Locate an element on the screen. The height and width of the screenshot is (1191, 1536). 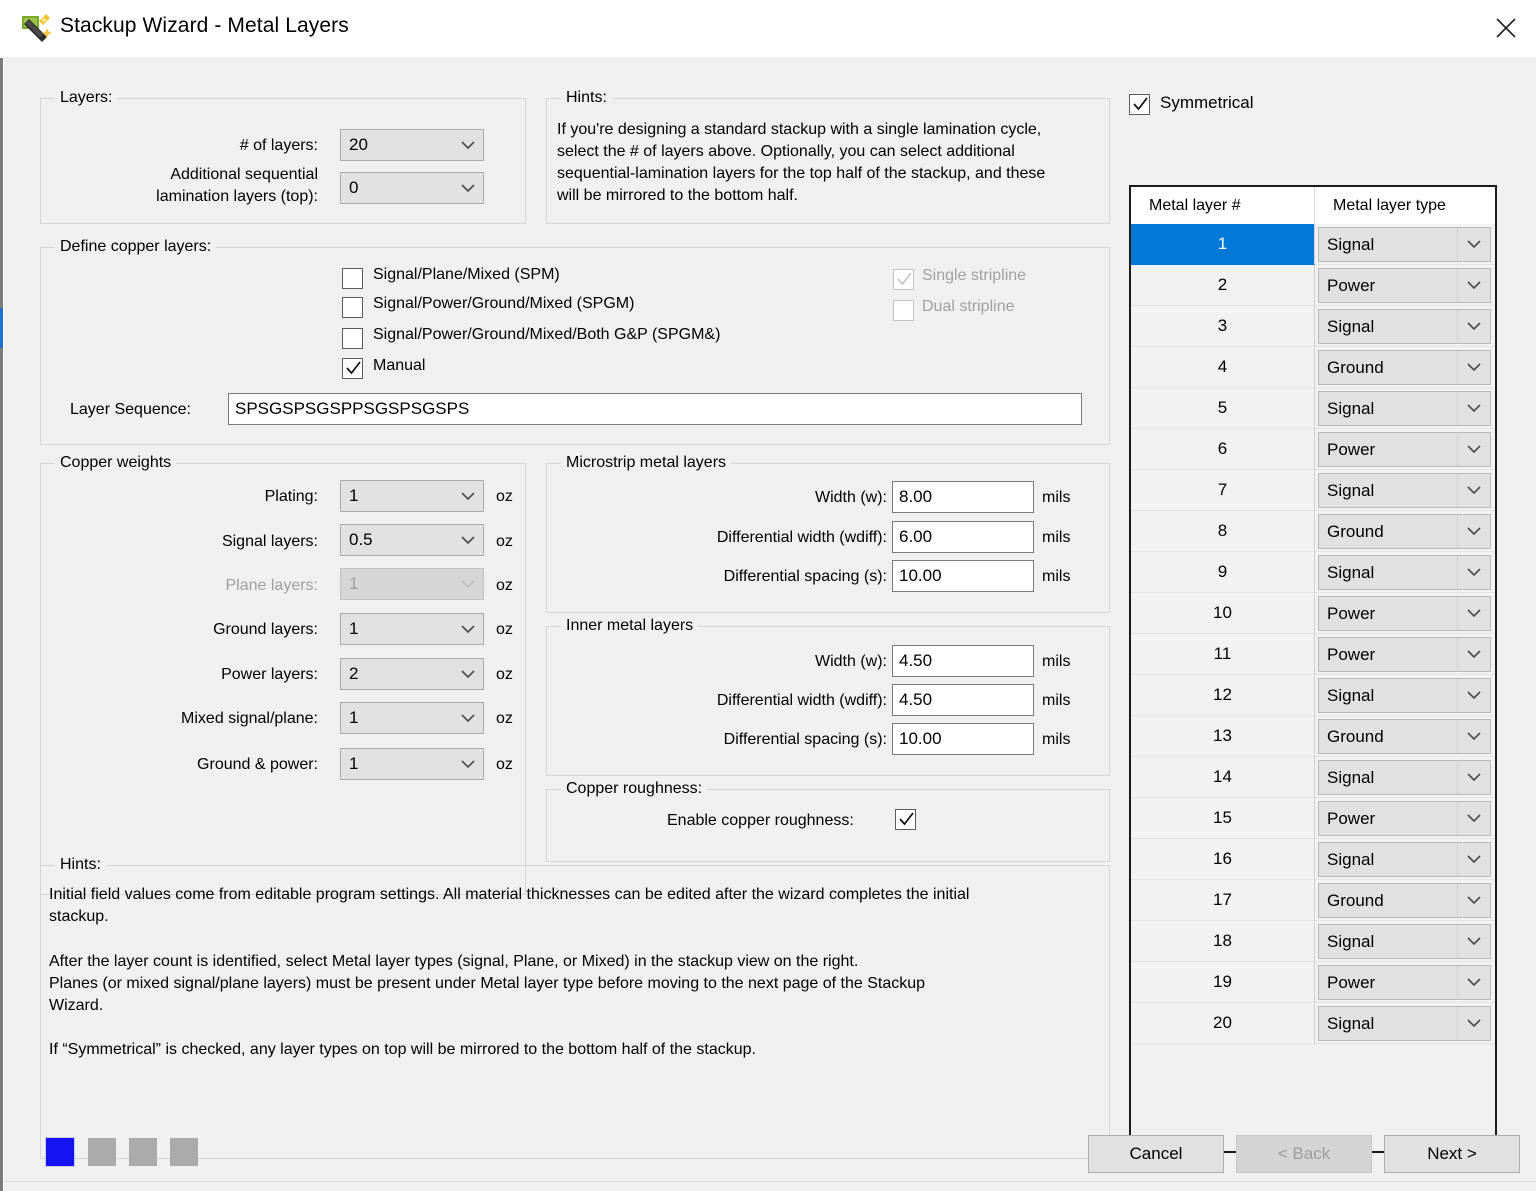
table-row: 4 Ground is located at coordinates (1313, 367).